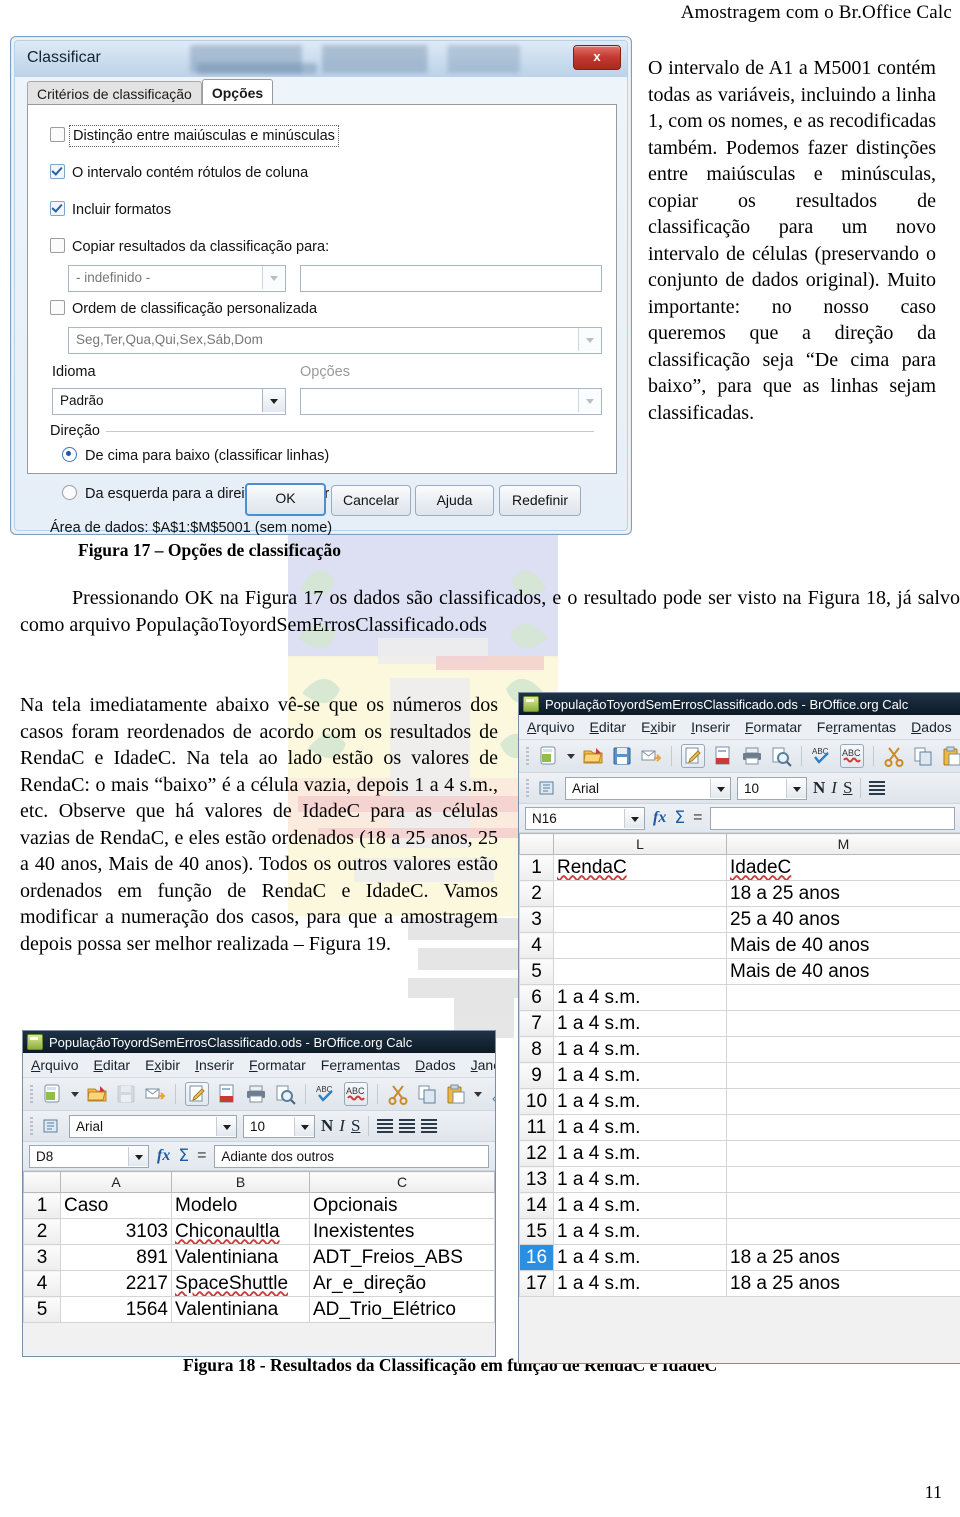 This screenshot has height=1517, width=960. I want to click on checkbox-range-has-column-labels: O intervalo contém rótulos de coluna, so click(179, 172).